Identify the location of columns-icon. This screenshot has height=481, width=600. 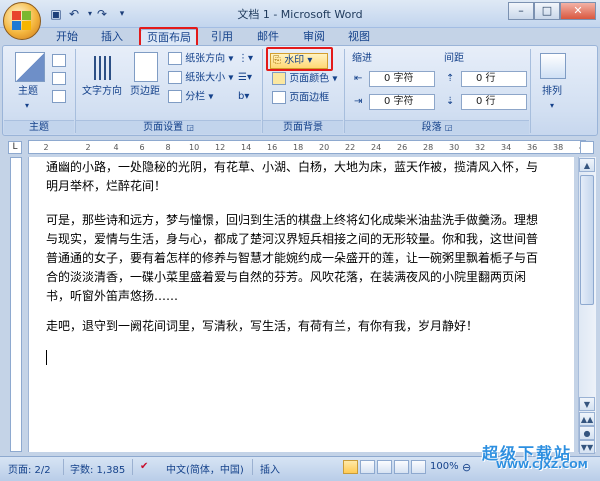
(175, 96).